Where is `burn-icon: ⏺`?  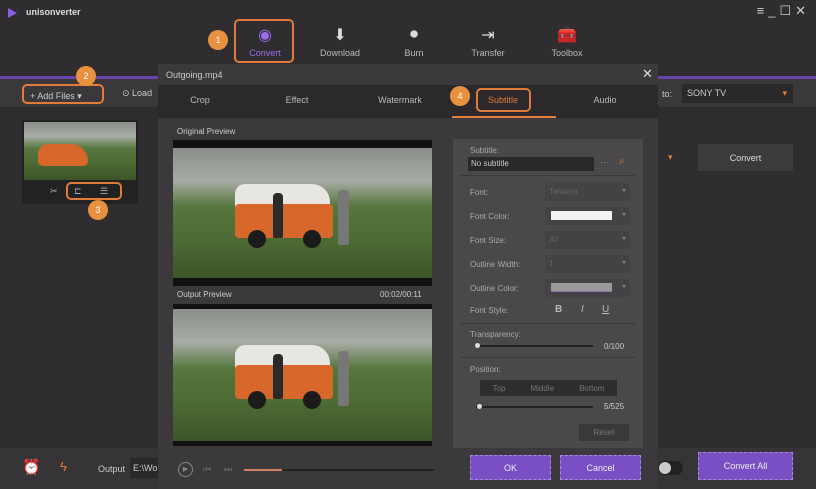 burn-icon: ⏺ is located at coordinates (413, 34).